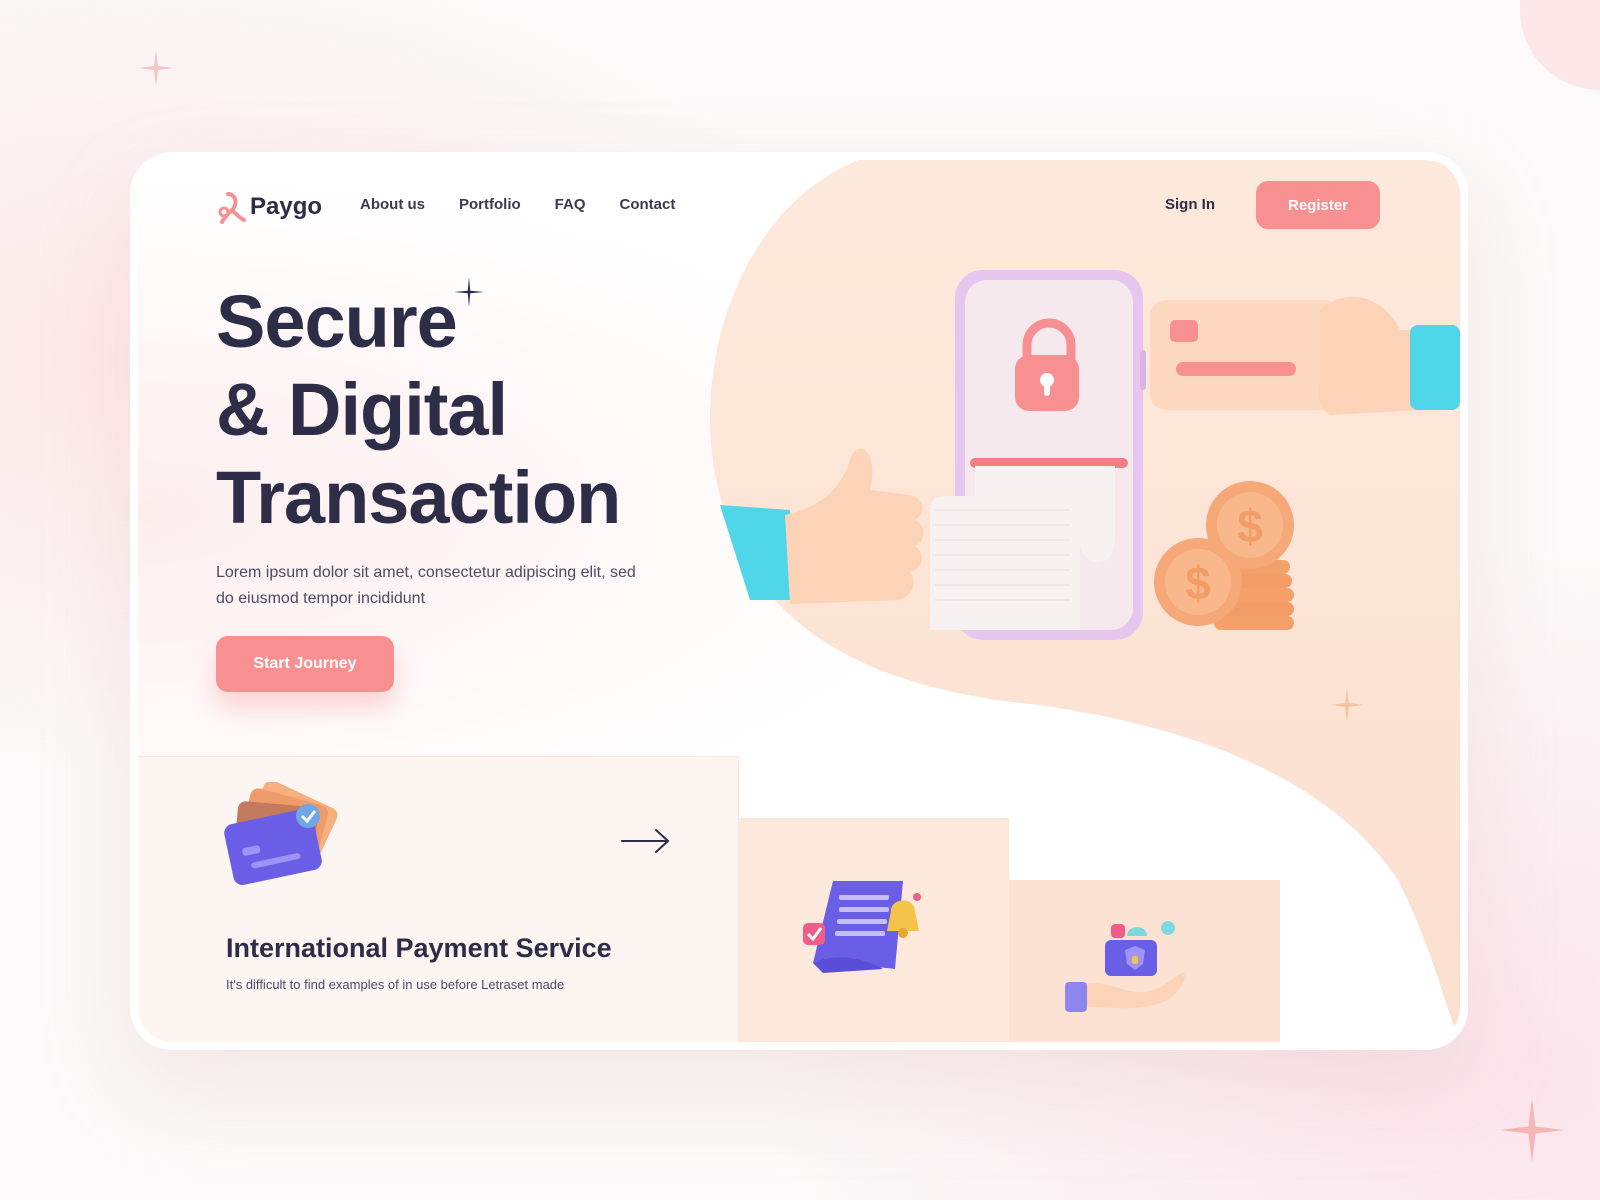  Describe the element at coordinates (1245, 355) in the screenshot. I see `credit-card-icon` at that location.